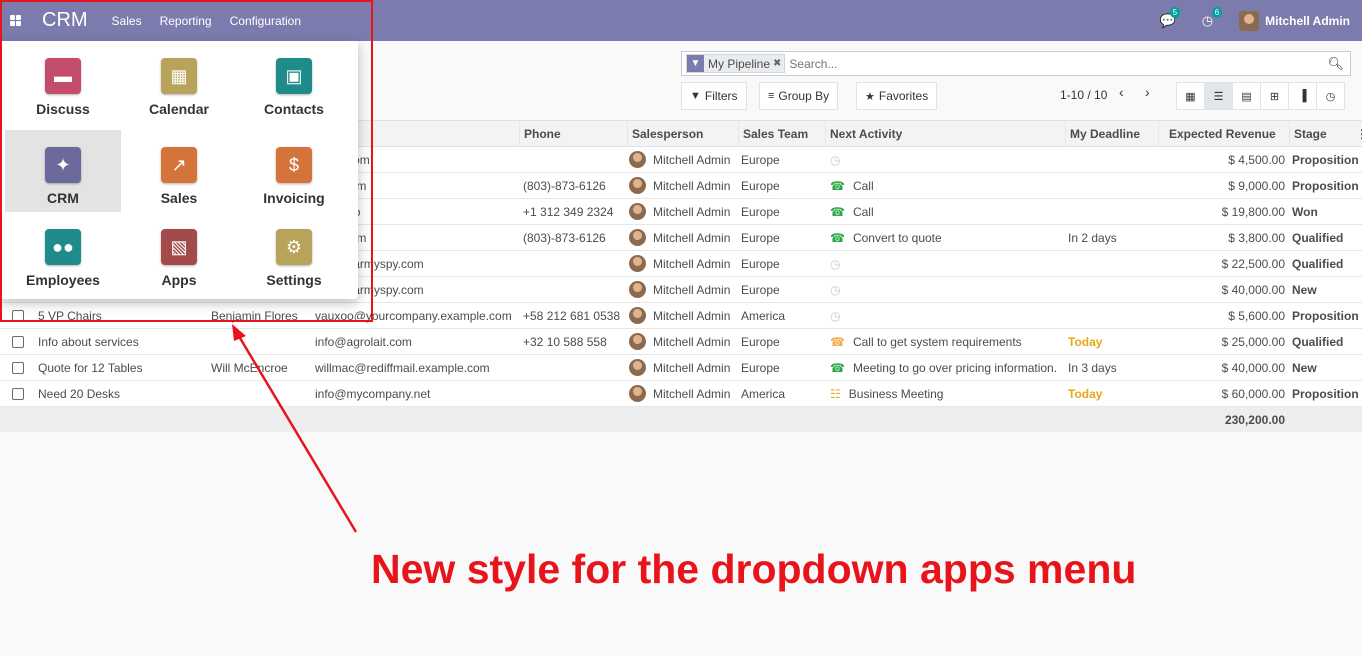  What do you see at coordinates (754, 569) in the screenshot?
I see `annotation-text: New style for the dropdown apps menu` at bounding box center [754, 569].